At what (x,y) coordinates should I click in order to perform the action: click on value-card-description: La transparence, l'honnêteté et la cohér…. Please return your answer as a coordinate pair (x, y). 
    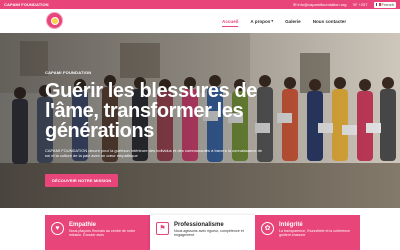
    Looking at the image, I should click on (315, 233).